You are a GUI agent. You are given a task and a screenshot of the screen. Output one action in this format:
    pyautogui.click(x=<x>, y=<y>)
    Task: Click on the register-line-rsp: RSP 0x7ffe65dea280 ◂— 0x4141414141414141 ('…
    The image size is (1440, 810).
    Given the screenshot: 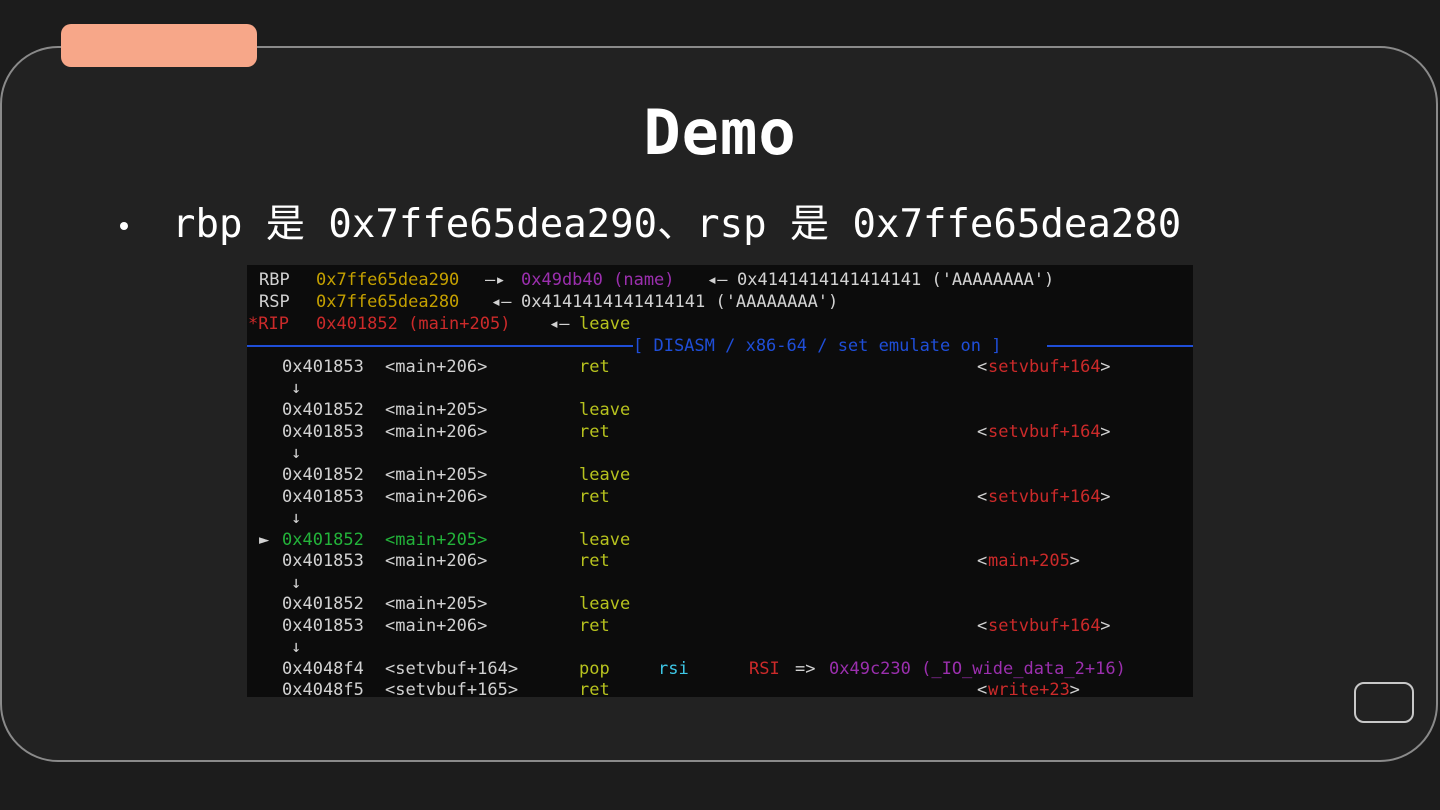 What is the action you would take?
    pyautogui.click(x=720, y=302)
    